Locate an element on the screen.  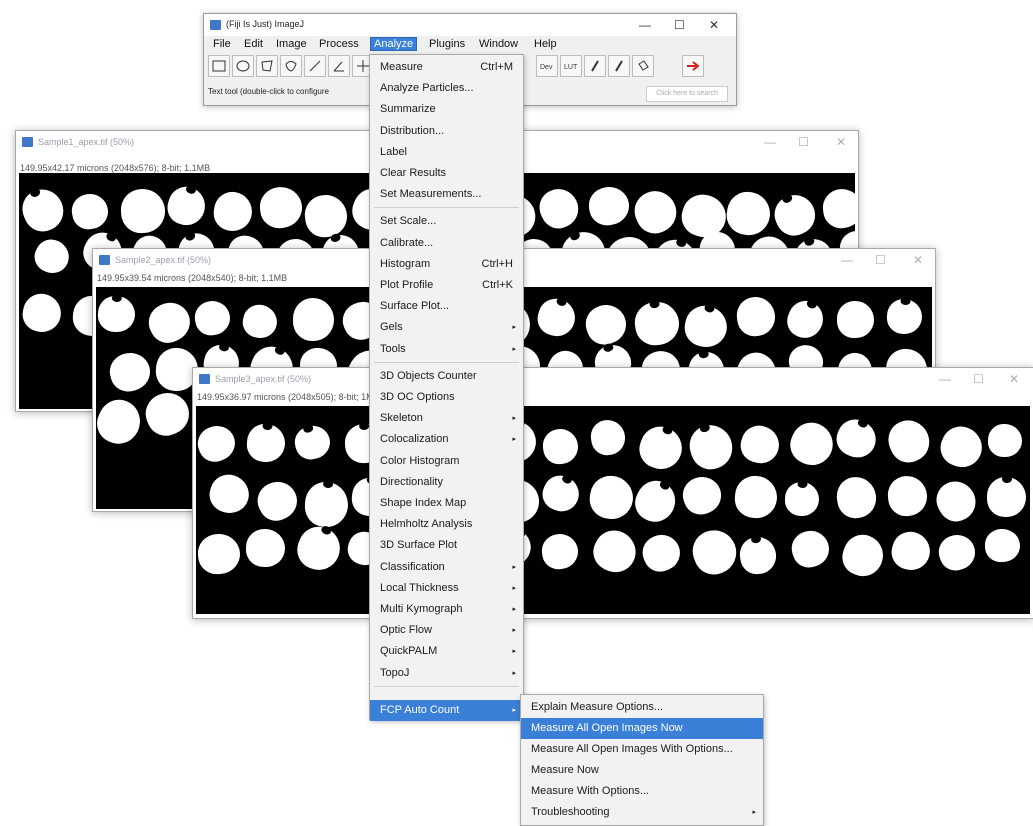
menu-item-label: 3D Objects Counter is located at coordinates (428, 376).